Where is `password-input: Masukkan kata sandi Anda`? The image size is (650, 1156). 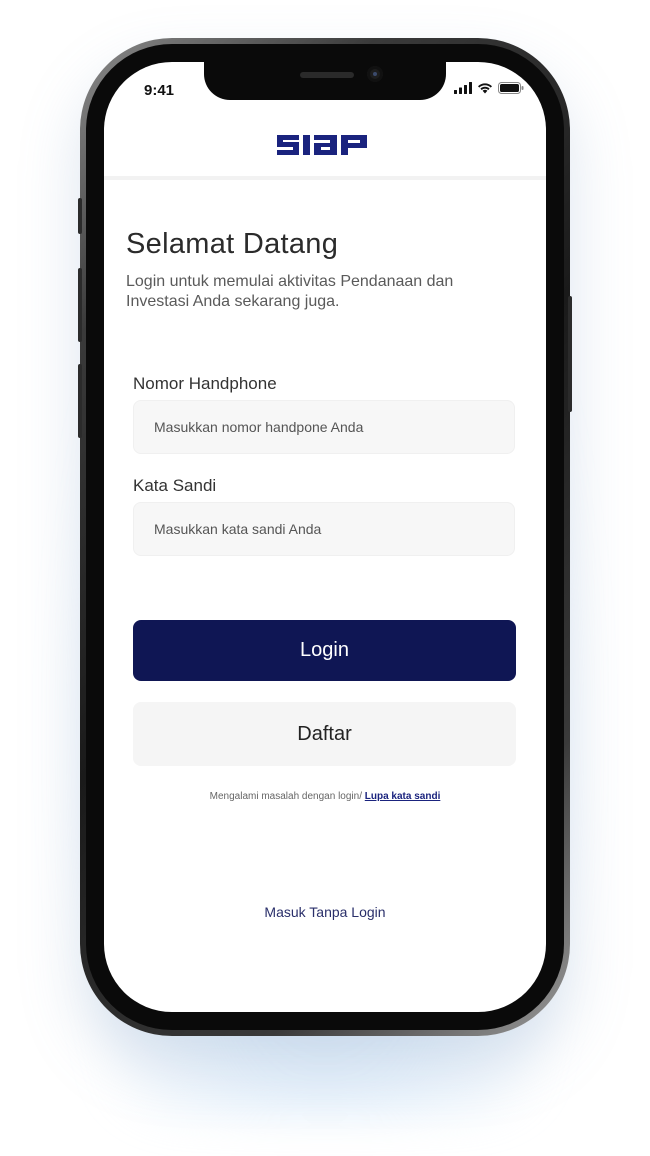 password-input: Masukkan kata sandi Anda is located at coordinates (324, 529).